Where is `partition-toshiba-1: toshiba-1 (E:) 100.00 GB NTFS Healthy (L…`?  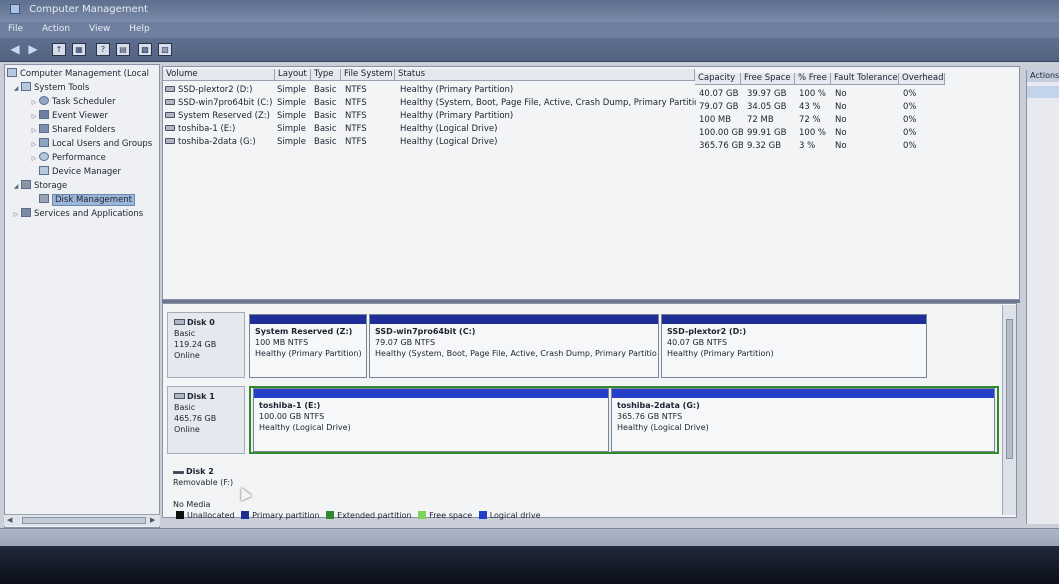 partition-toshiba-1: toshiba-1 (E:) 100.00 GB NTFS Healthy (L… is located at coordinates (431, 420).